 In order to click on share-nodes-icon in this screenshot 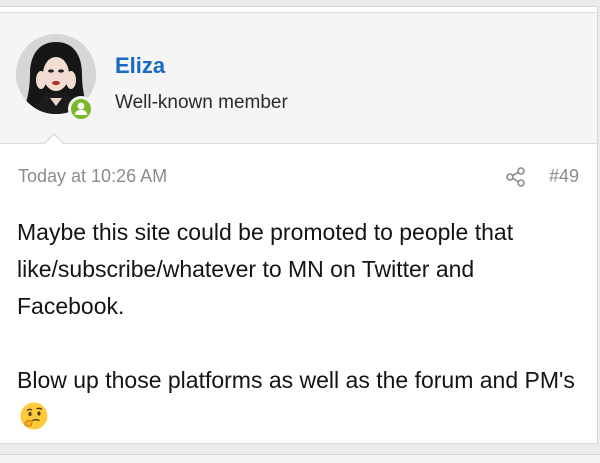, I will do `click(515, 177)`.